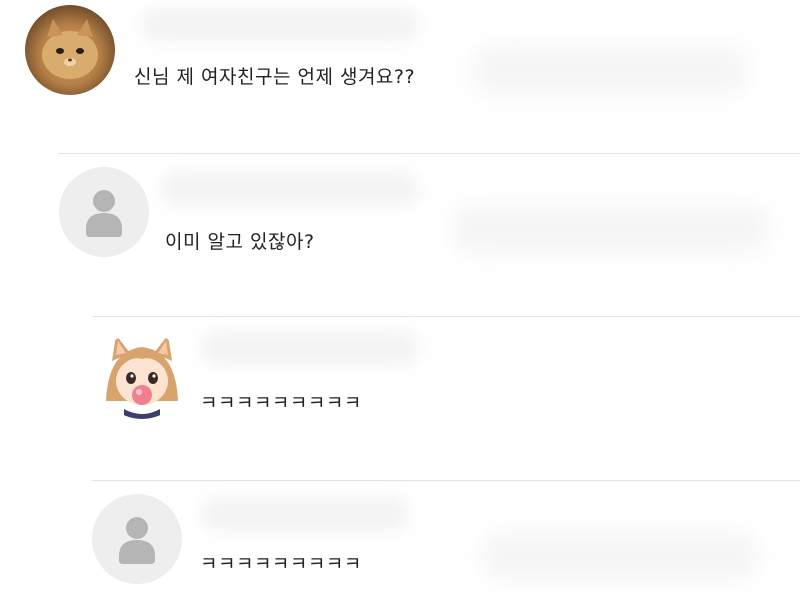  I want to click on anime-girl-icon, so click(142, 377).